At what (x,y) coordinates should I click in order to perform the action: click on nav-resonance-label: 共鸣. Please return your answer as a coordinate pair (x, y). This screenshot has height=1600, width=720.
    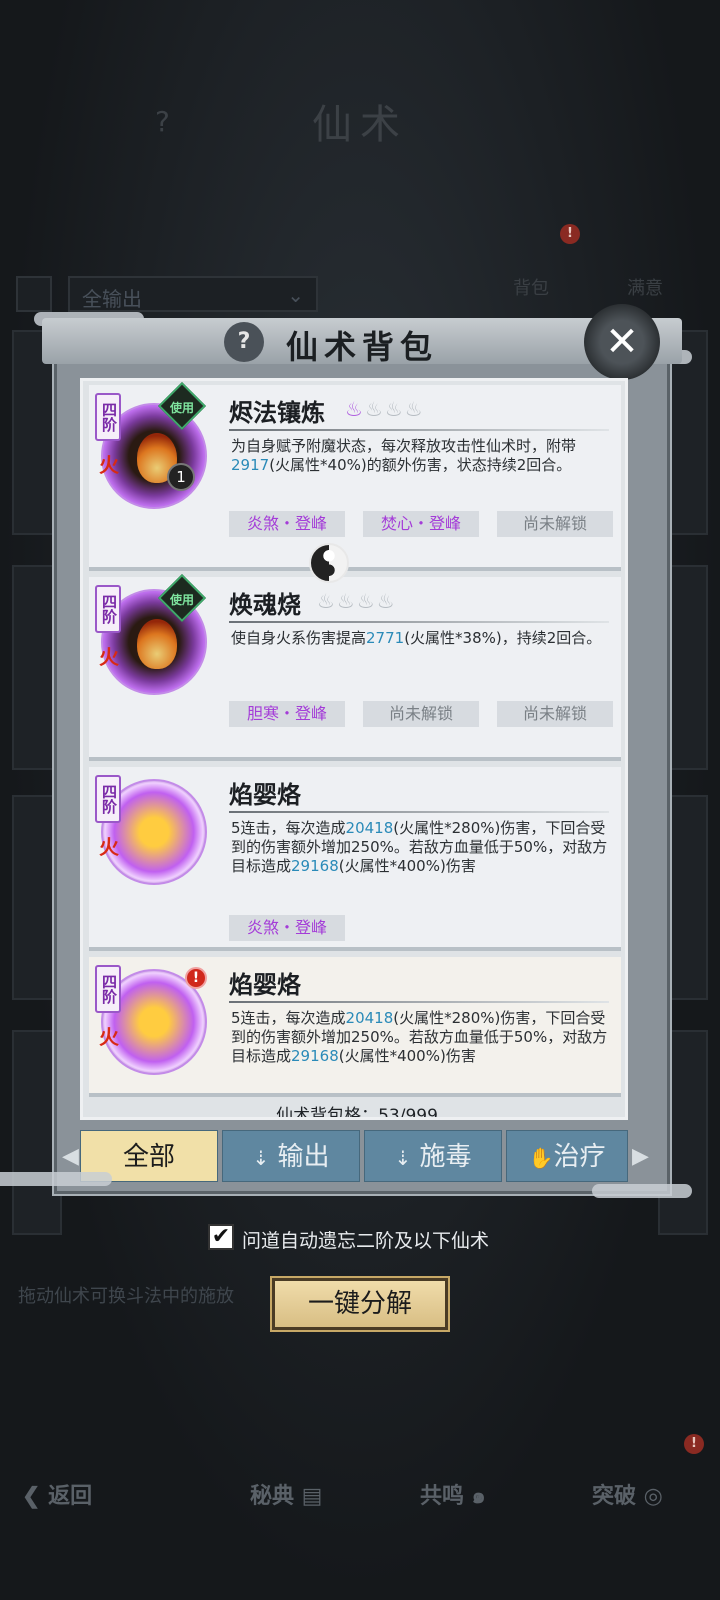
    Looking at the image, I should click on (442, 1496).